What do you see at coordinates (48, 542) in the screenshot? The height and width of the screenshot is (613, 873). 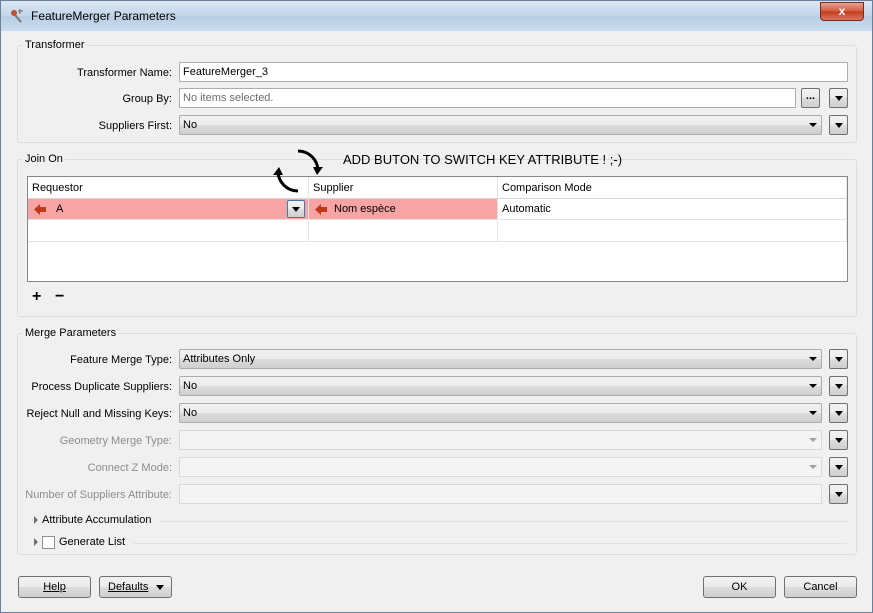 I see `generate-list-checkbox` at bounding box center [48, 542].